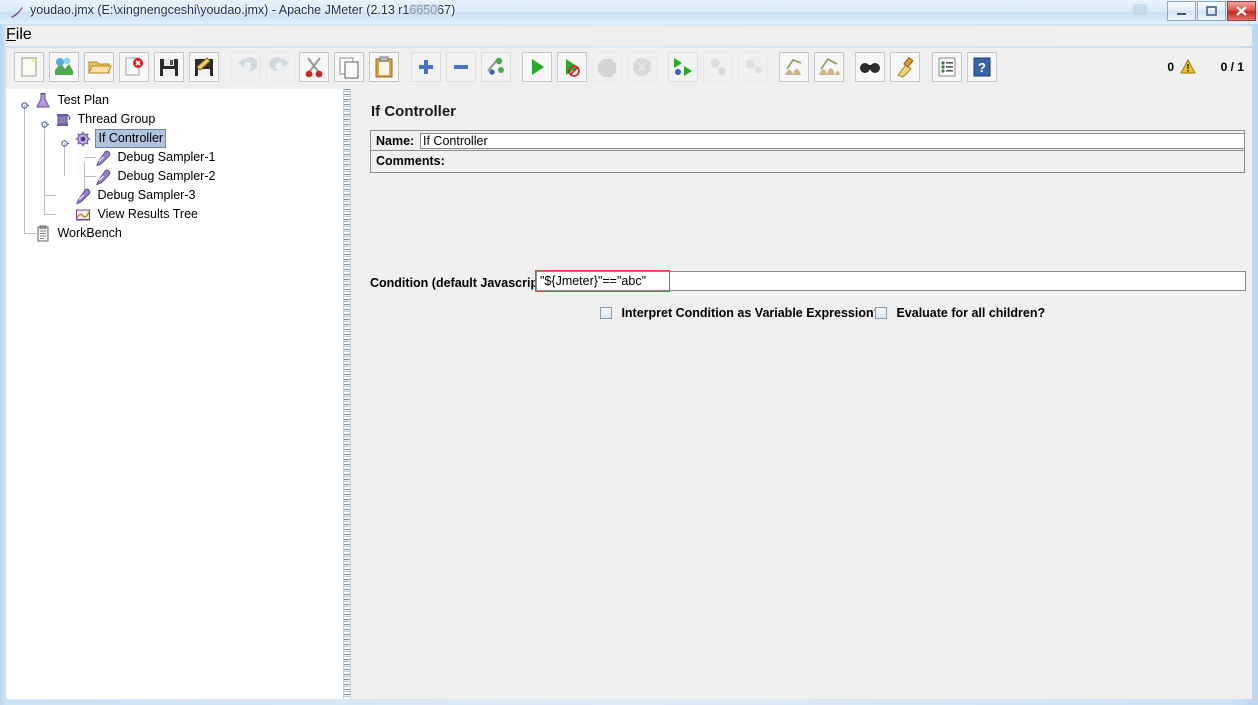 The height and width of the screenshot is (705, 1258). I want to click on tree-node-view-results-tree: View Results Tree, so click(137, 214).